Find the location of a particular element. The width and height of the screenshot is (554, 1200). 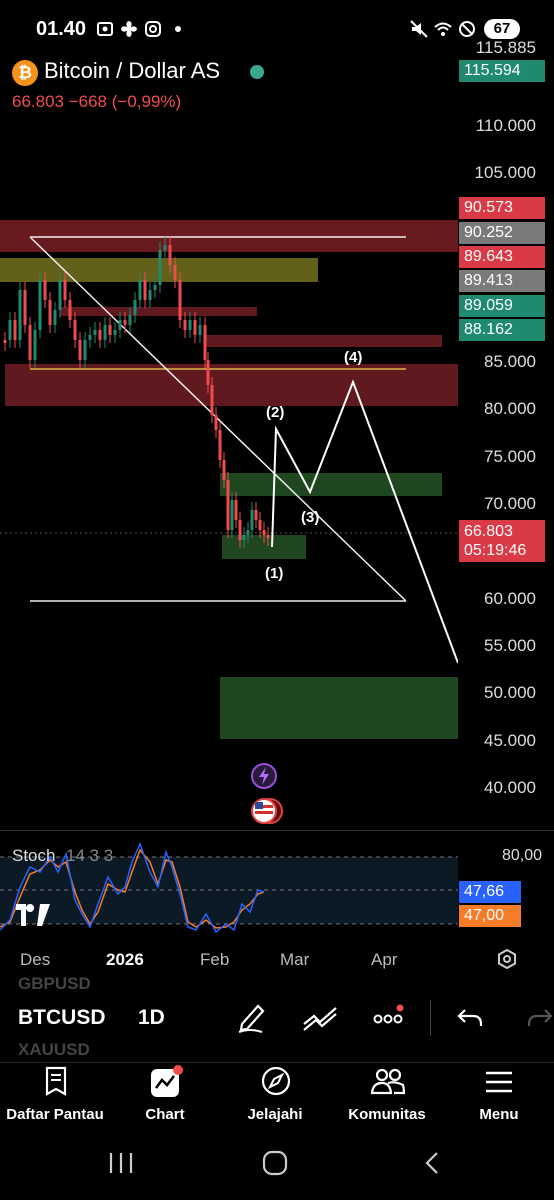

symbol-next: XAUUSD is located at coordinates (54, 1050).